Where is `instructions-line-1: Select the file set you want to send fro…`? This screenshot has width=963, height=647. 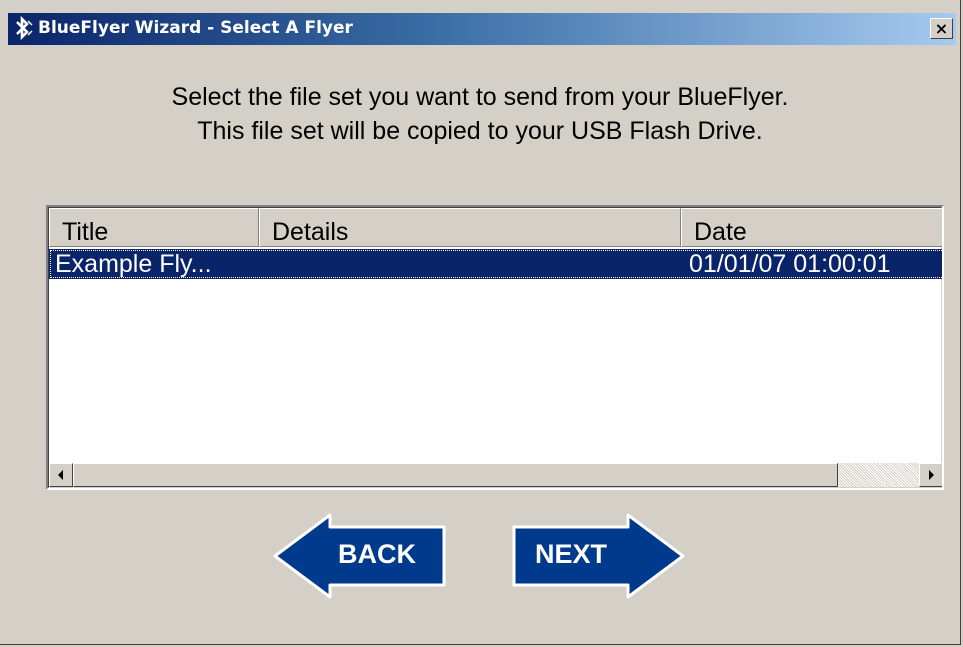 instructions-line-1: Select the file set you want to send fro… is located at coordinates (480, 97).